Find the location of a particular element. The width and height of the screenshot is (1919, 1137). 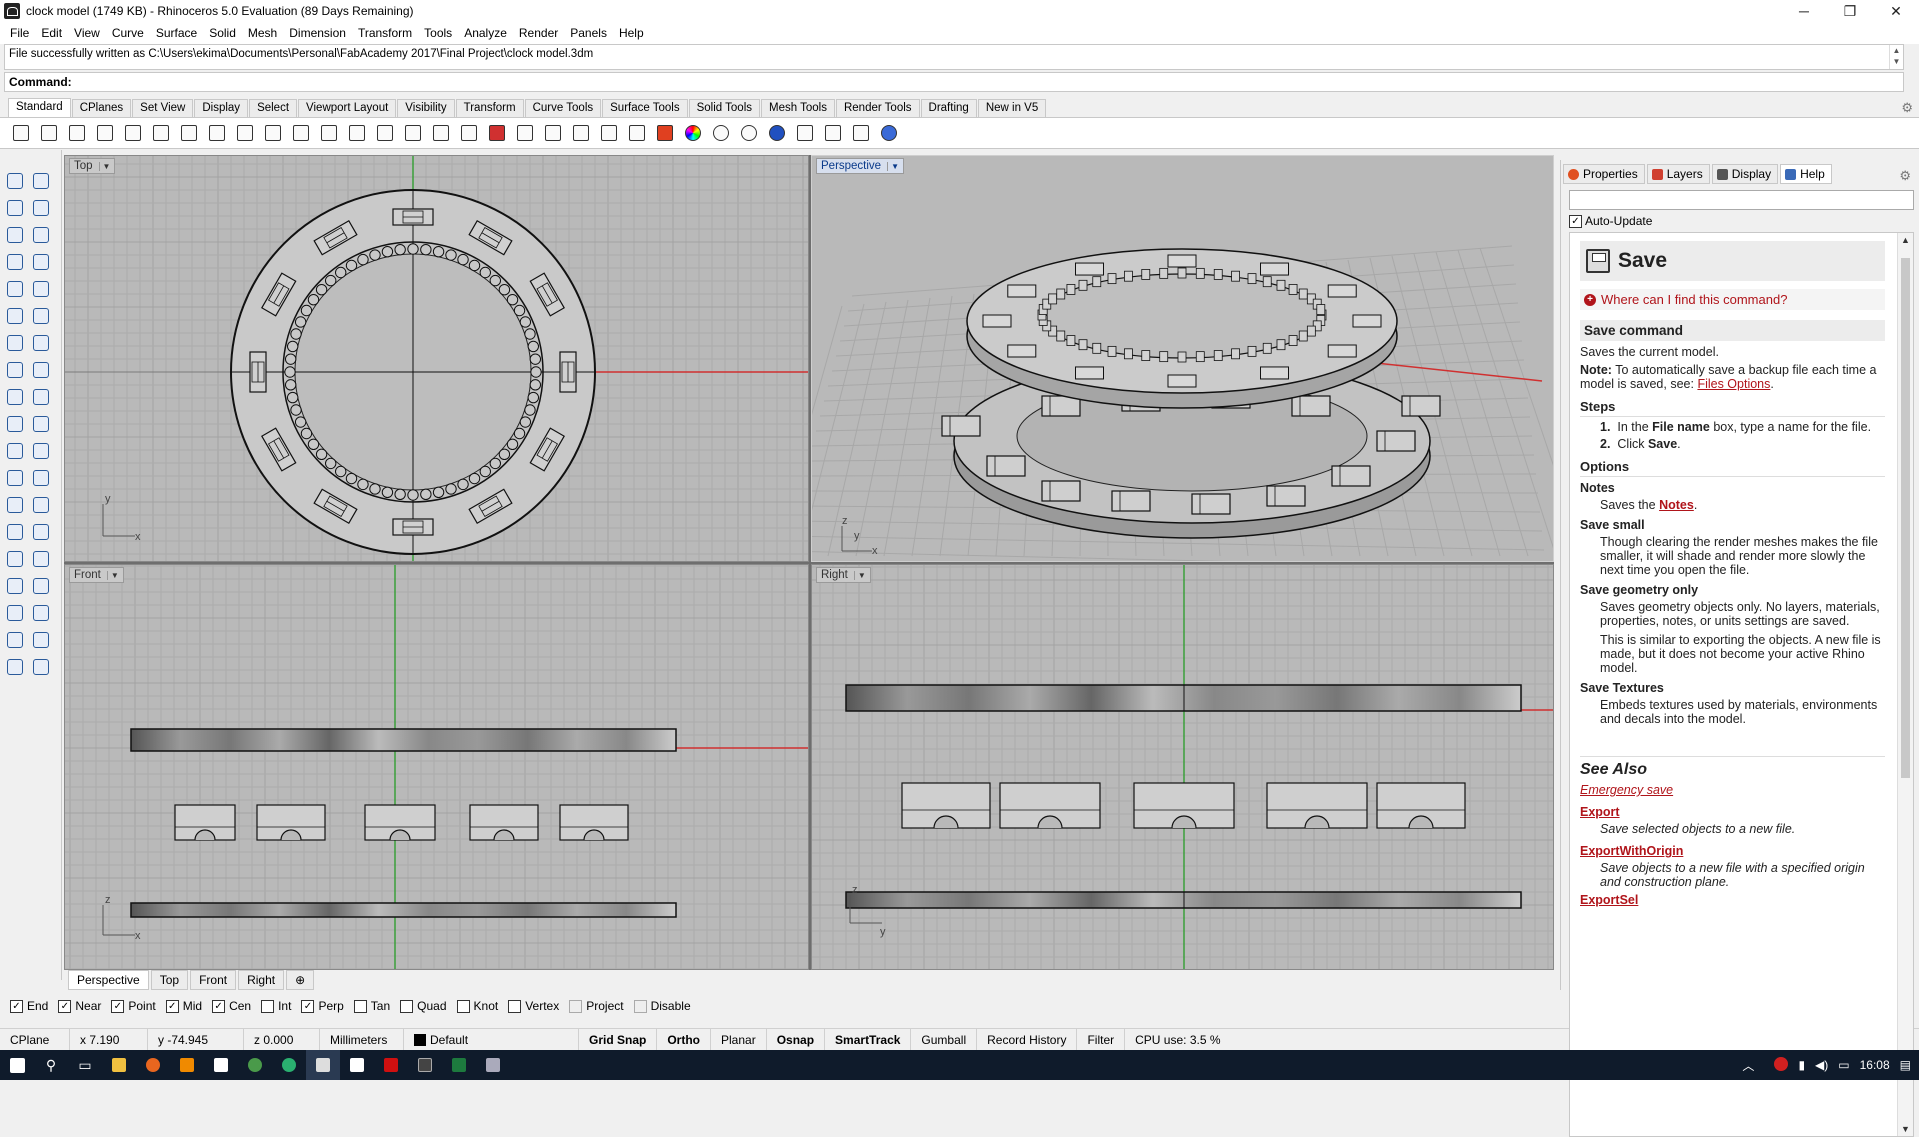

add-viewport-tab-icon: ⊕ is located at coordinates (300, 980).